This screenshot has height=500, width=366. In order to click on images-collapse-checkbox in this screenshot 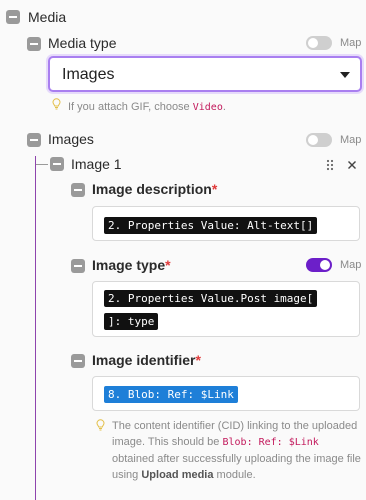, I will do `click(34, 140)`.